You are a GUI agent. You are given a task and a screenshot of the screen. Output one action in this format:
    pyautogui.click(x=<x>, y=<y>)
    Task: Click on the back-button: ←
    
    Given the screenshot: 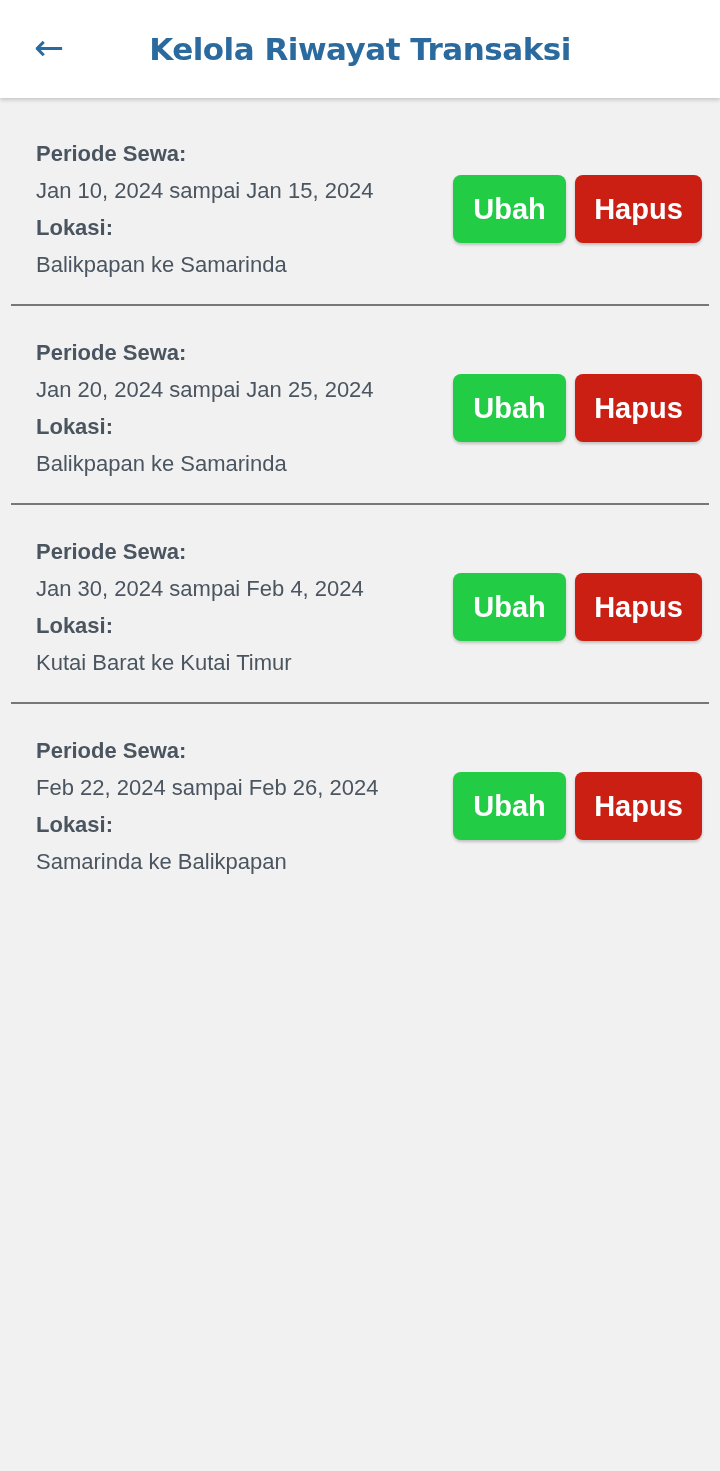 What is the action you would take?
    pyautogui.click(x=49, y=48)
    